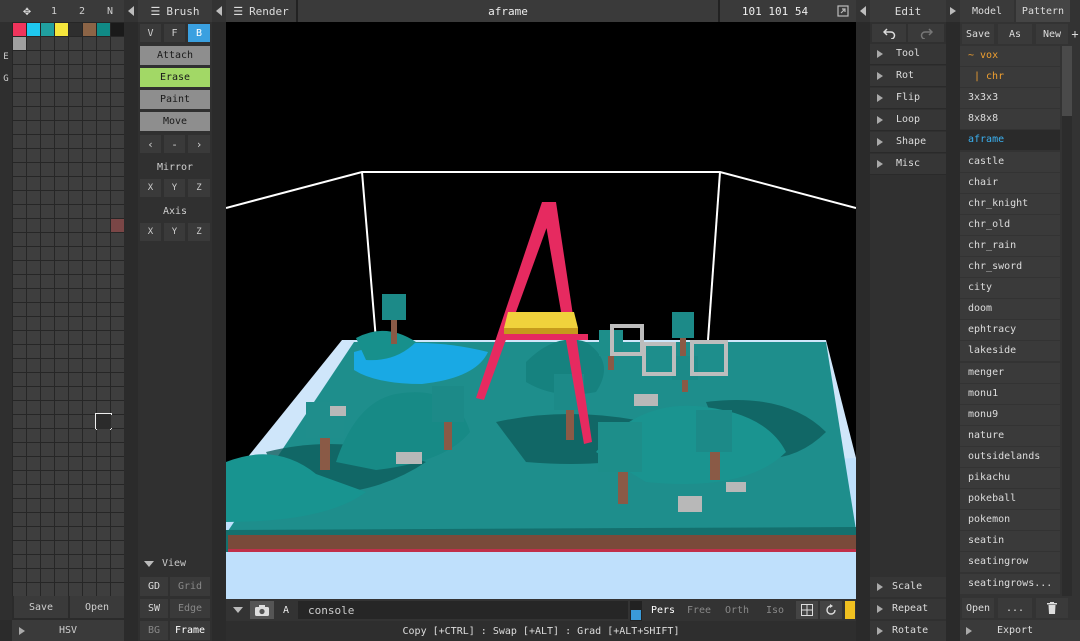 The height and width of the screenshot is (641, 1080). Describe the element at coordinates (150, 188) in the screenshot. I see `mirror-x-button: X` at that location.